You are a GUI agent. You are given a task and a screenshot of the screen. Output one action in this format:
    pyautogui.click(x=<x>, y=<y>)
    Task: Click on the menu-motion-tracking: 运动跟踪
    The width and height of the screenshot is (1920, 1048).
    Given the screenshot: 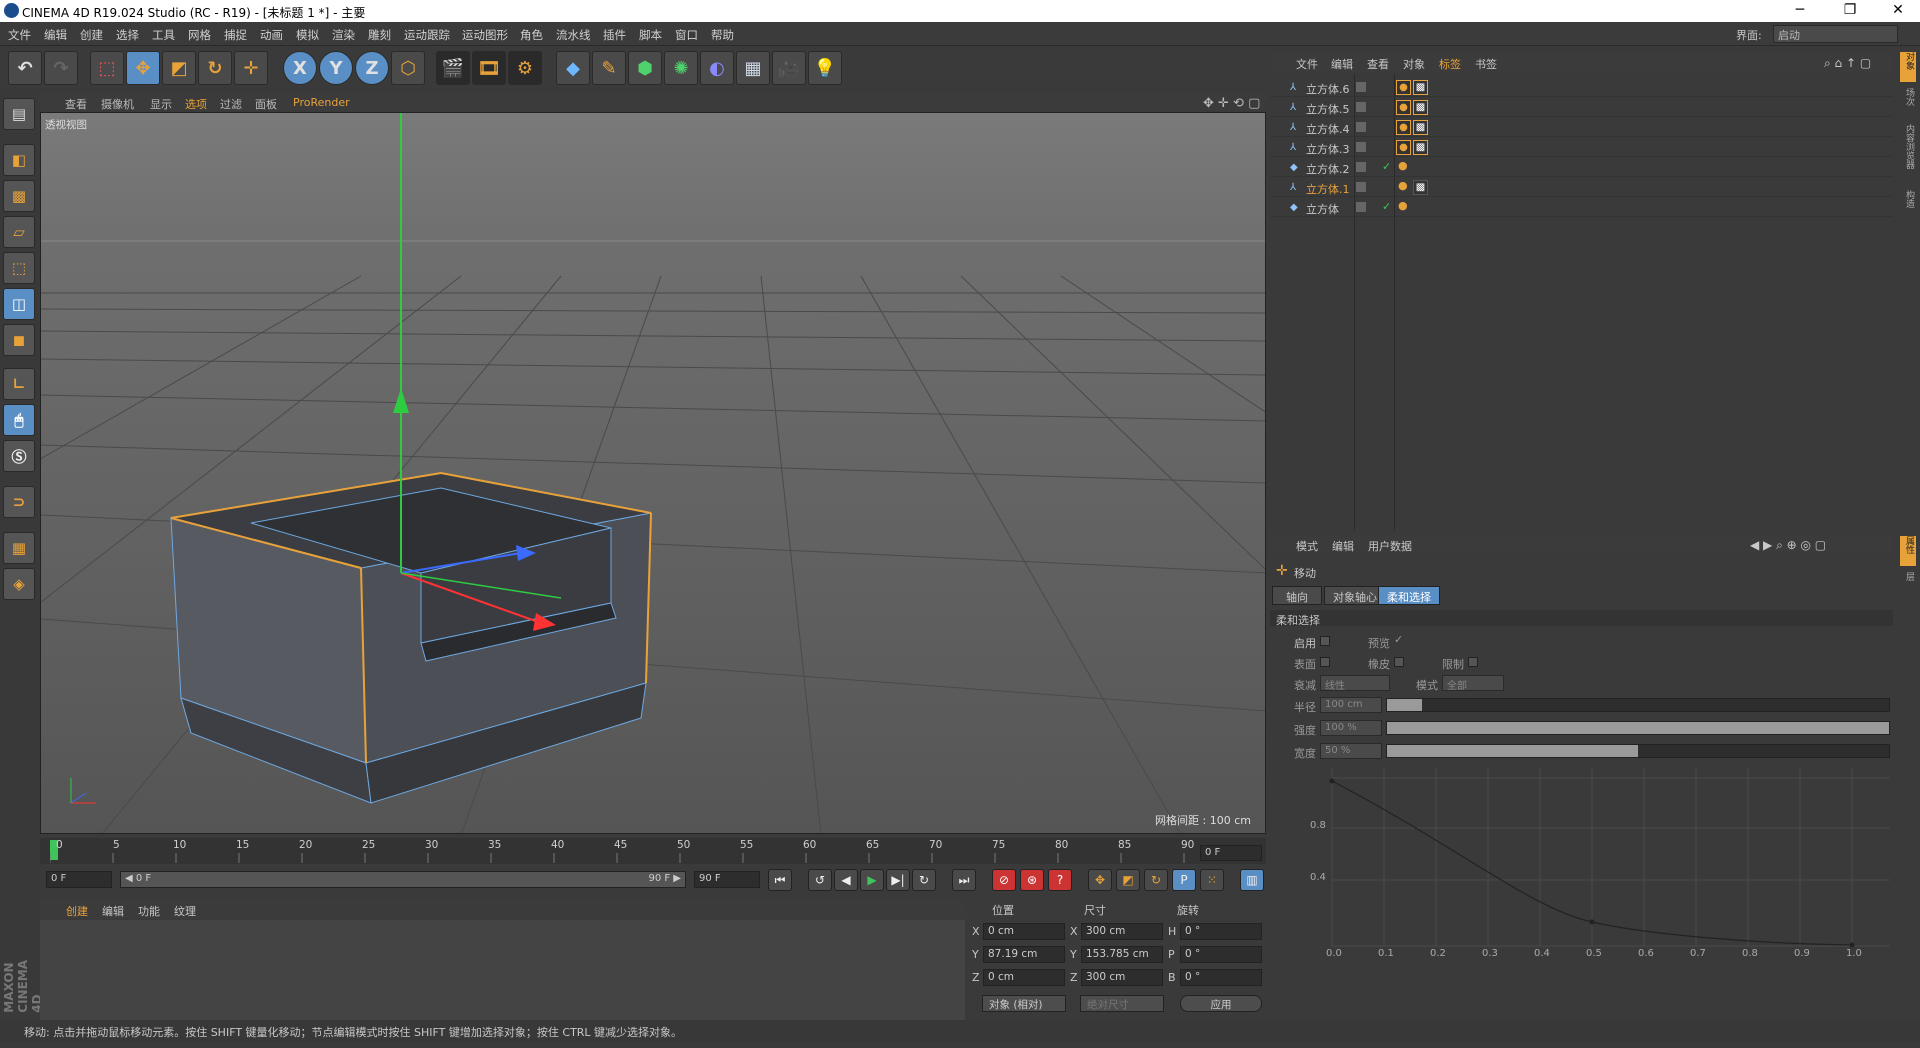 What is the action you would take?
    pyautogui.click(x=427, y=35)
    